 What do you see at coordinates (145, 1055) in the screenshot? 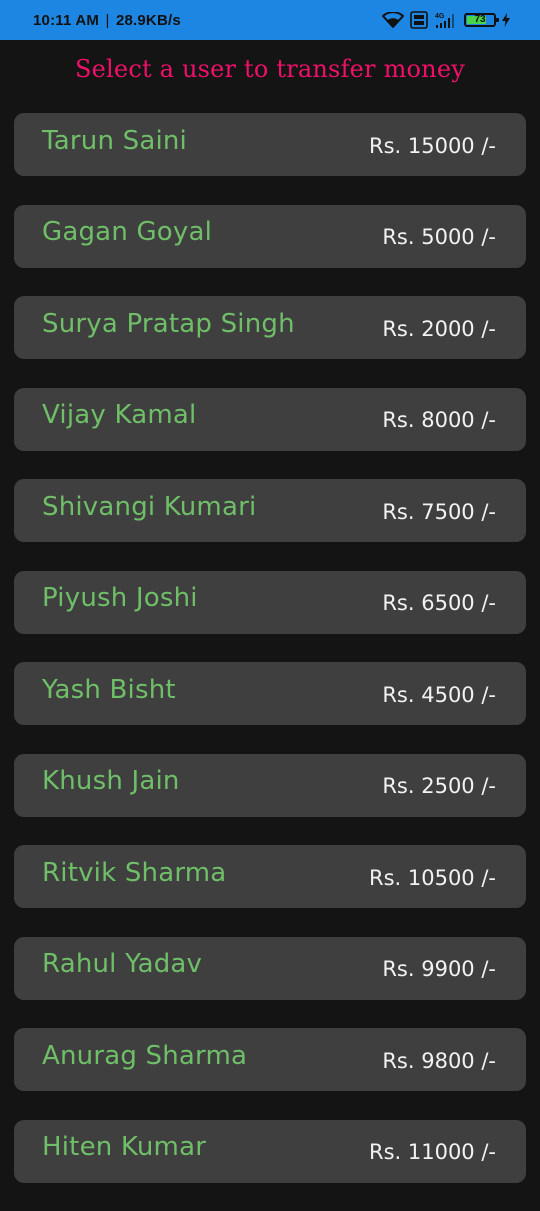
I see `user-name: Anurag Sharma` at bounding box center [145, 1055].